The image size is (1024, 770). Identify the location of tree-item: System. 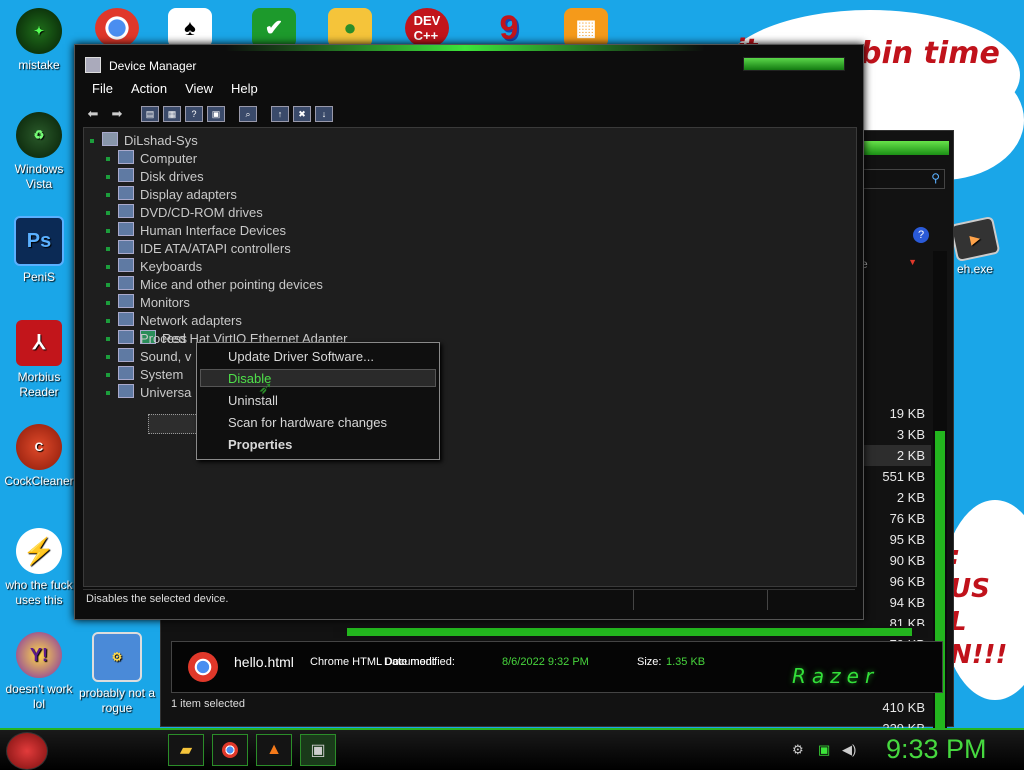
(150, 375).